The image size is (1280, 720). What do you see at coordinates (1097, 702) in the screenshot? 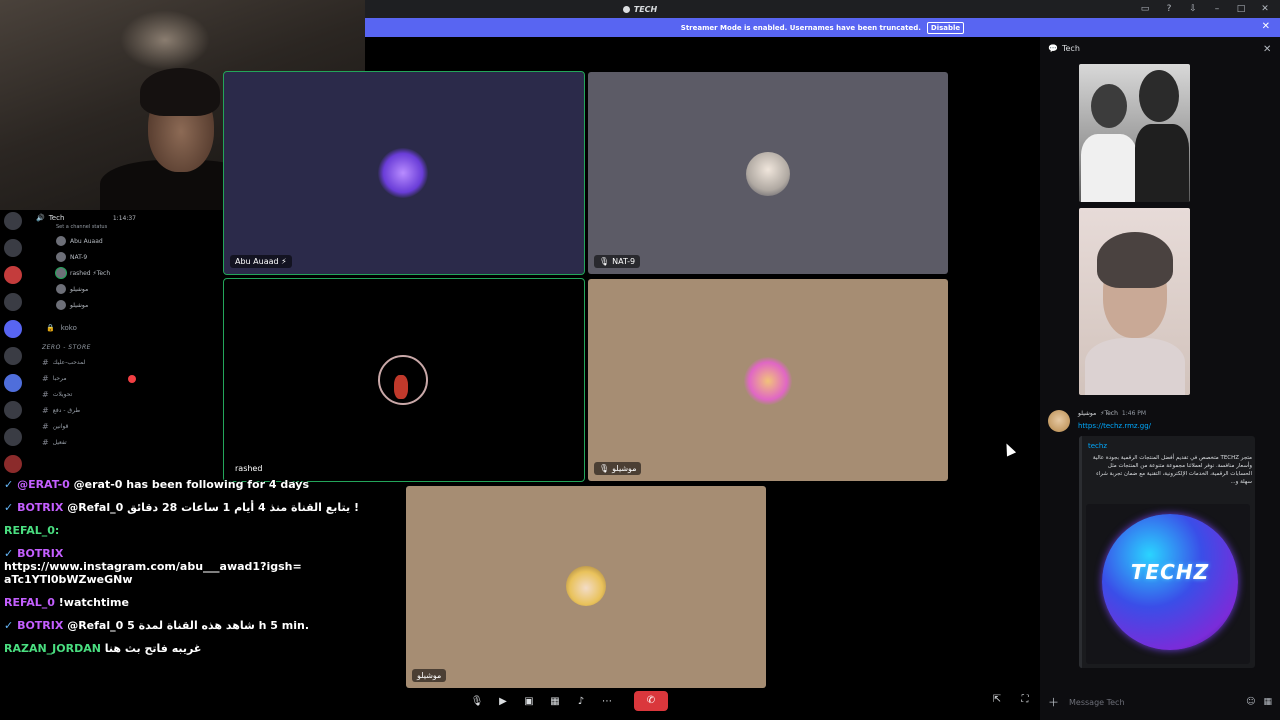
I see `message-input-placeholder: Message Tech` at bounding box center [1097, 702].